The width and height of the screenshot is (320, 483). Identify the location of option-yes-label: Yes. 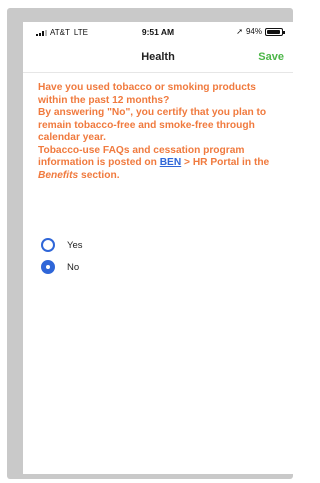
(75, 245).